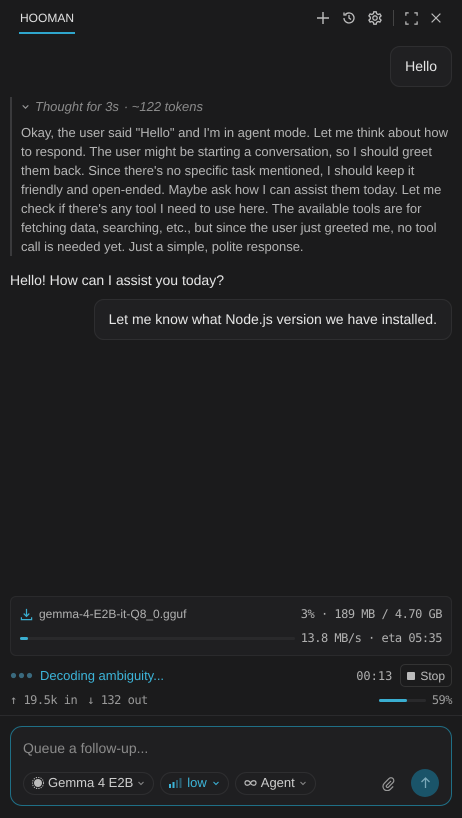 Image resolution: width=462 pixels, height=818 pixels. I want to click on file-name: gemma-4-E2B-it-Q8_0.gguf, so click(112, 614).